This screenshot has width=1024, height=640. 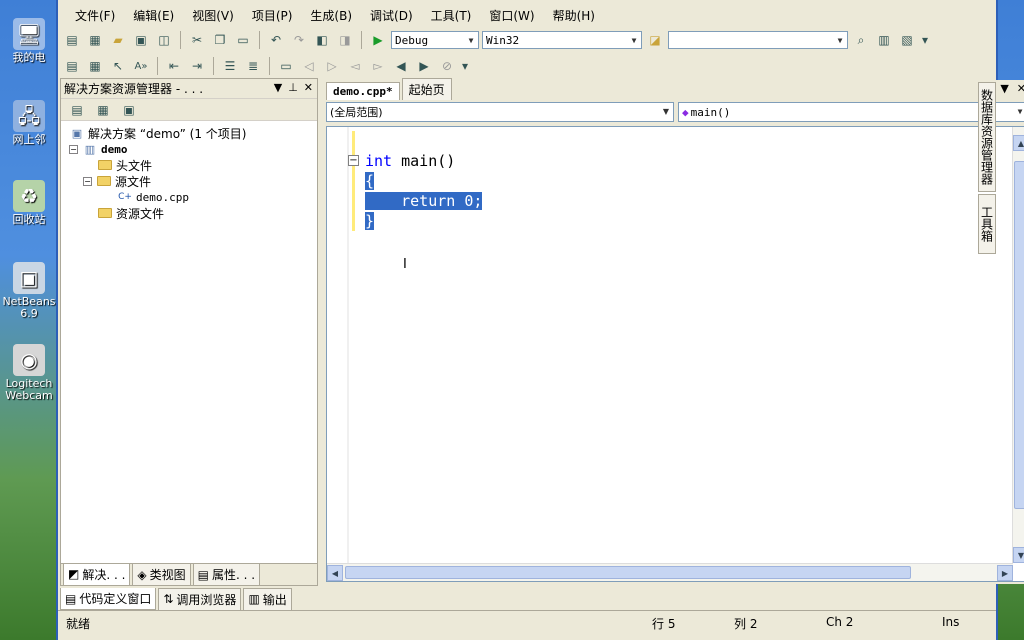 I want to click on configuration-select: Debug ▼, so click(x=435, y=40).